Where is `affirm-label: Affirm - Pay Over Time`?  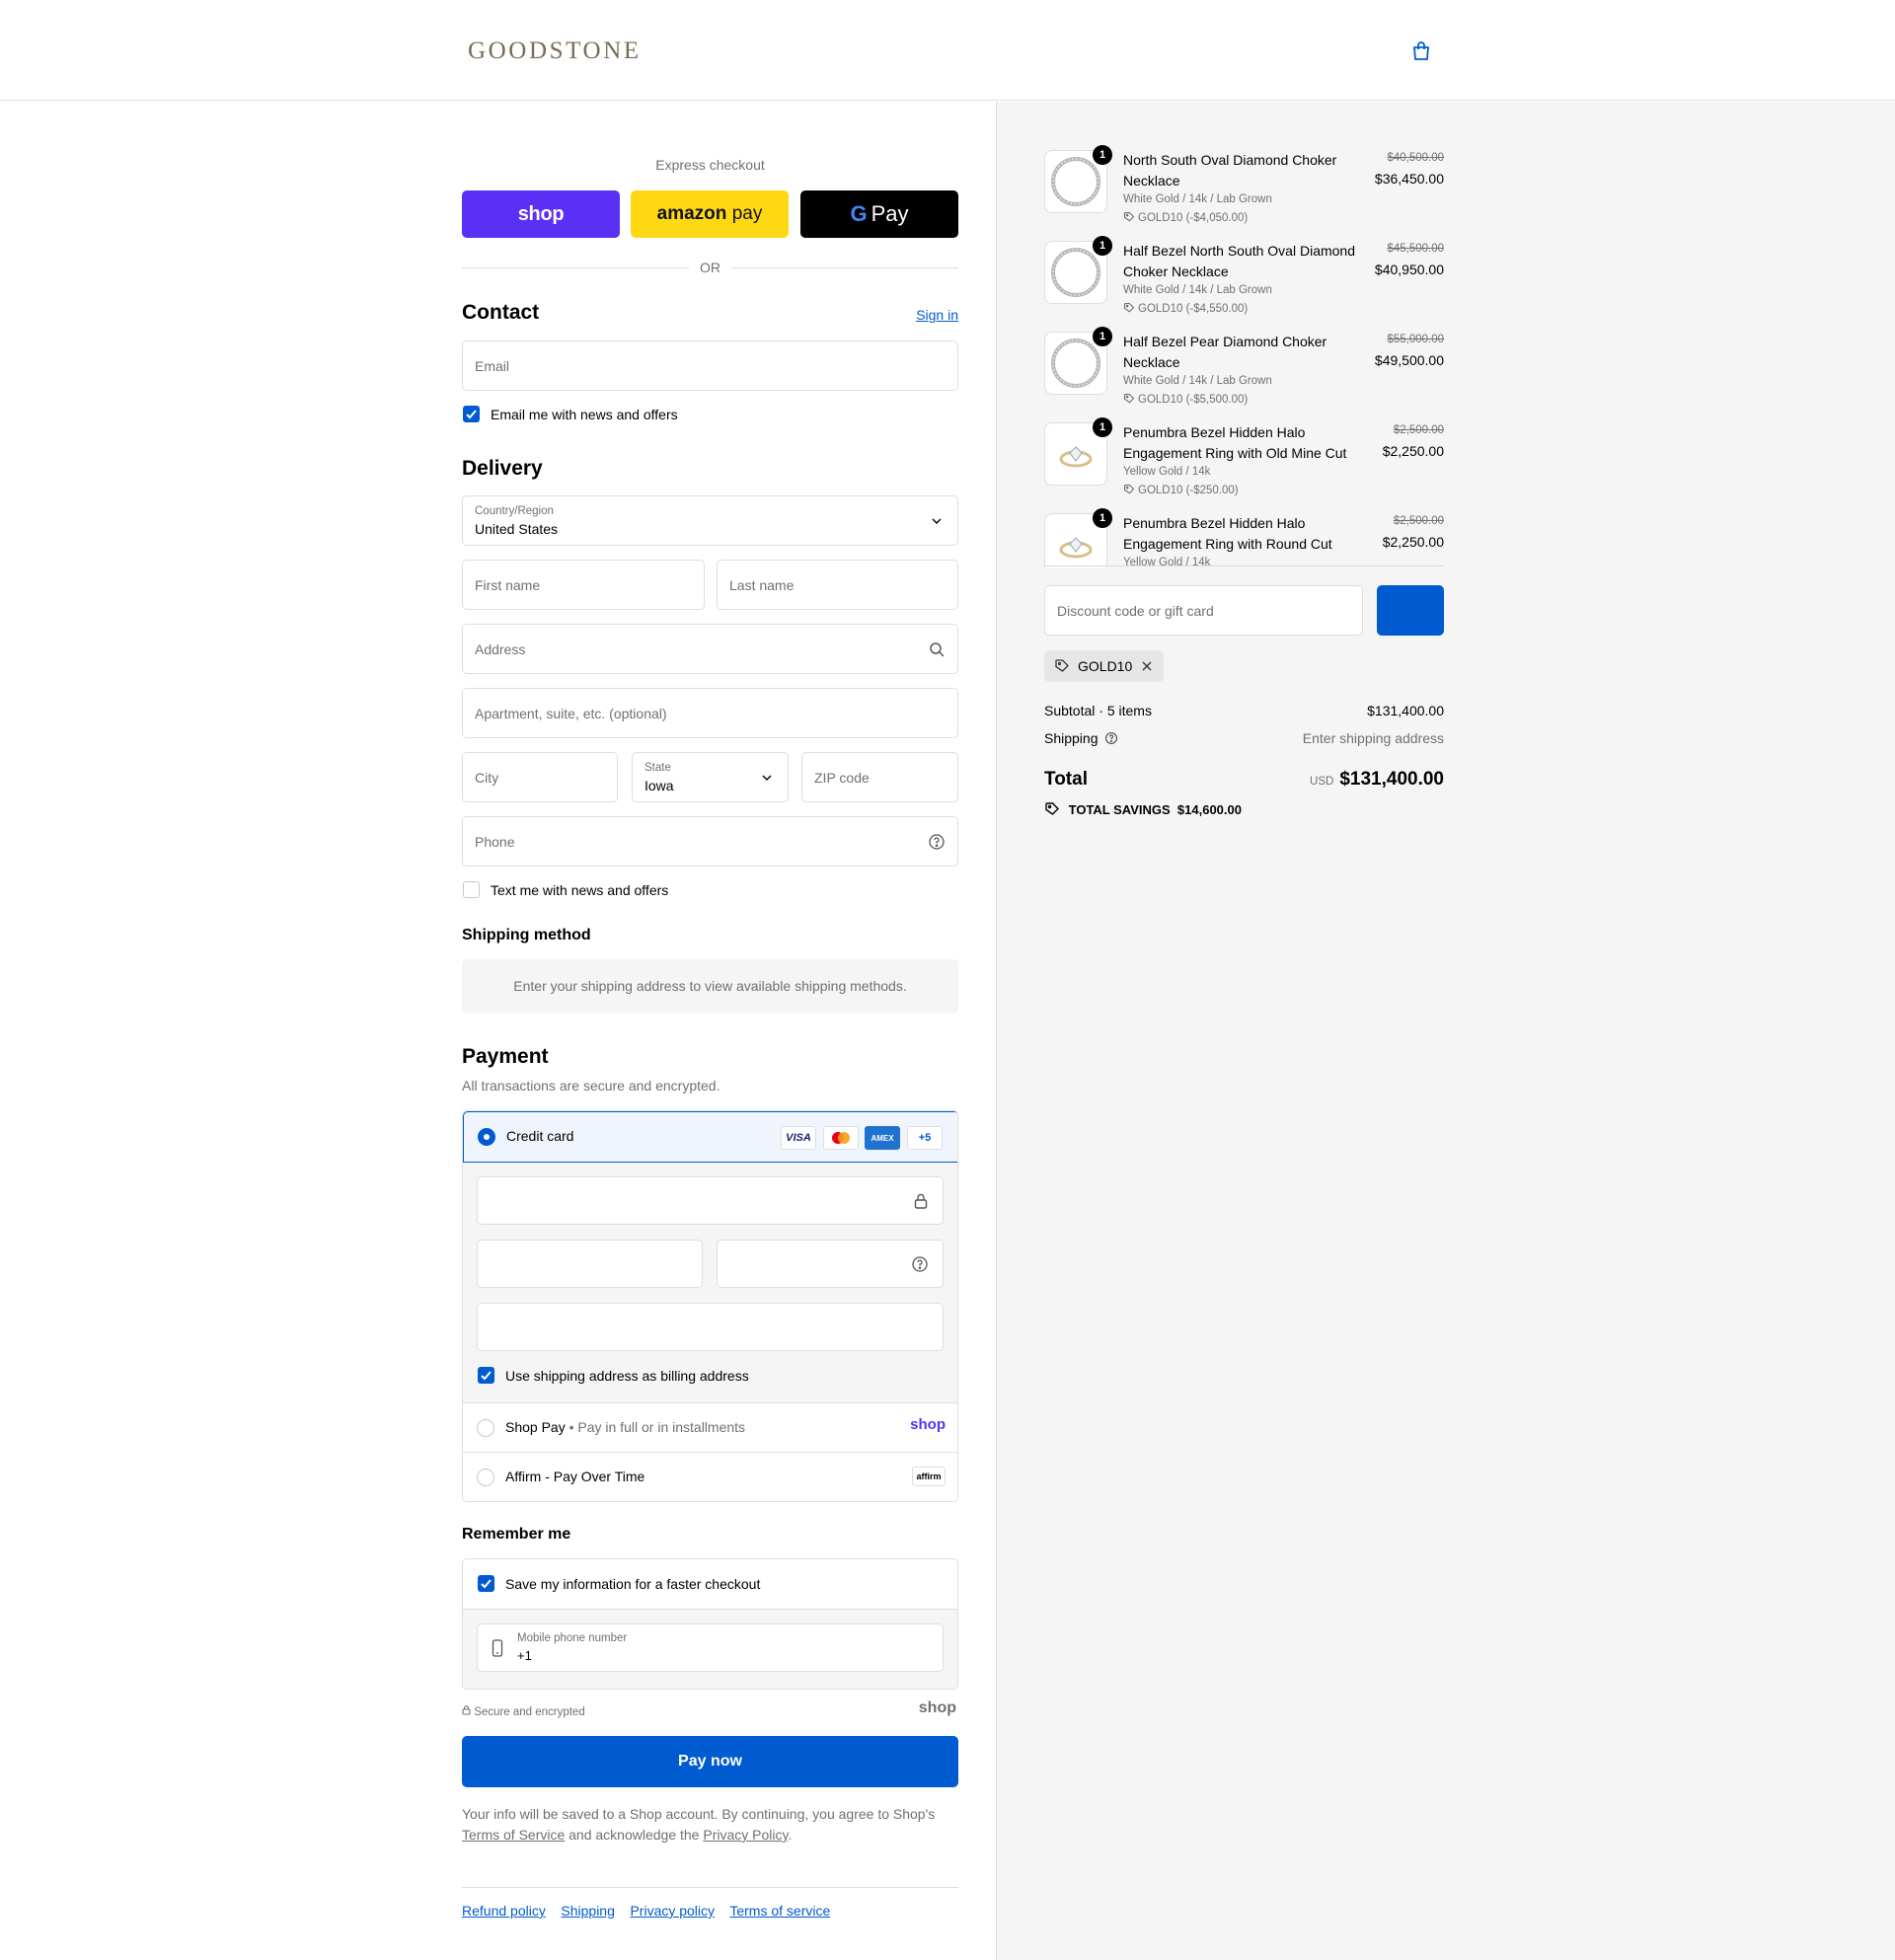
affirm-label: Affirm - Pay Over Time is located at coordinates (575, 1476).